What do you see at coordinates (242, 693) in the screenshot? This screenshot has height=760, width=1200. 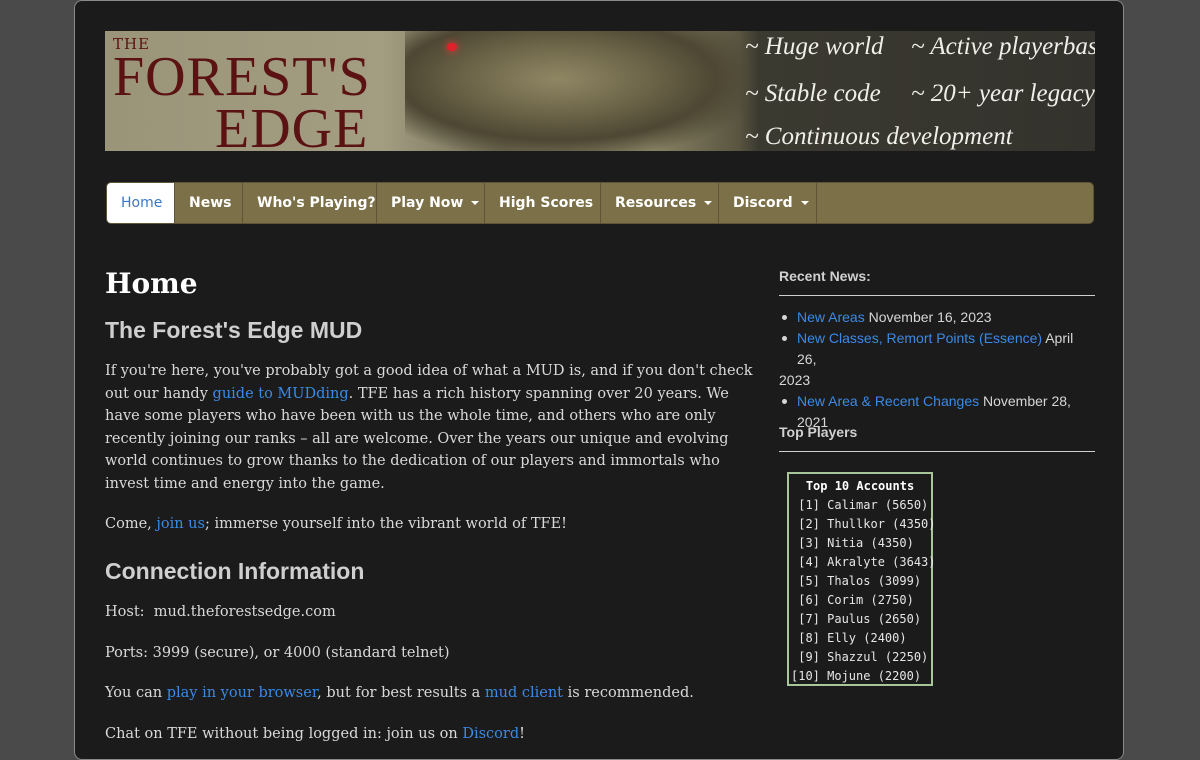 I see `play-in-browser-link: play in your browser` at bounding box center [242, 693].